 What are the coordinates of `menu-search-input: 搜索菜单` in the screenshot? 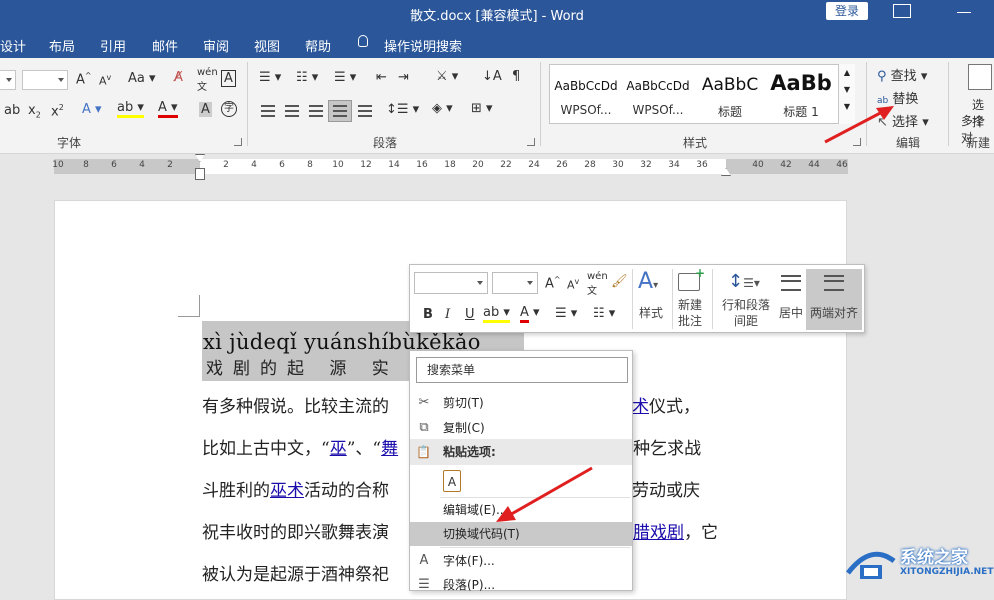 It's located at (522, 370).